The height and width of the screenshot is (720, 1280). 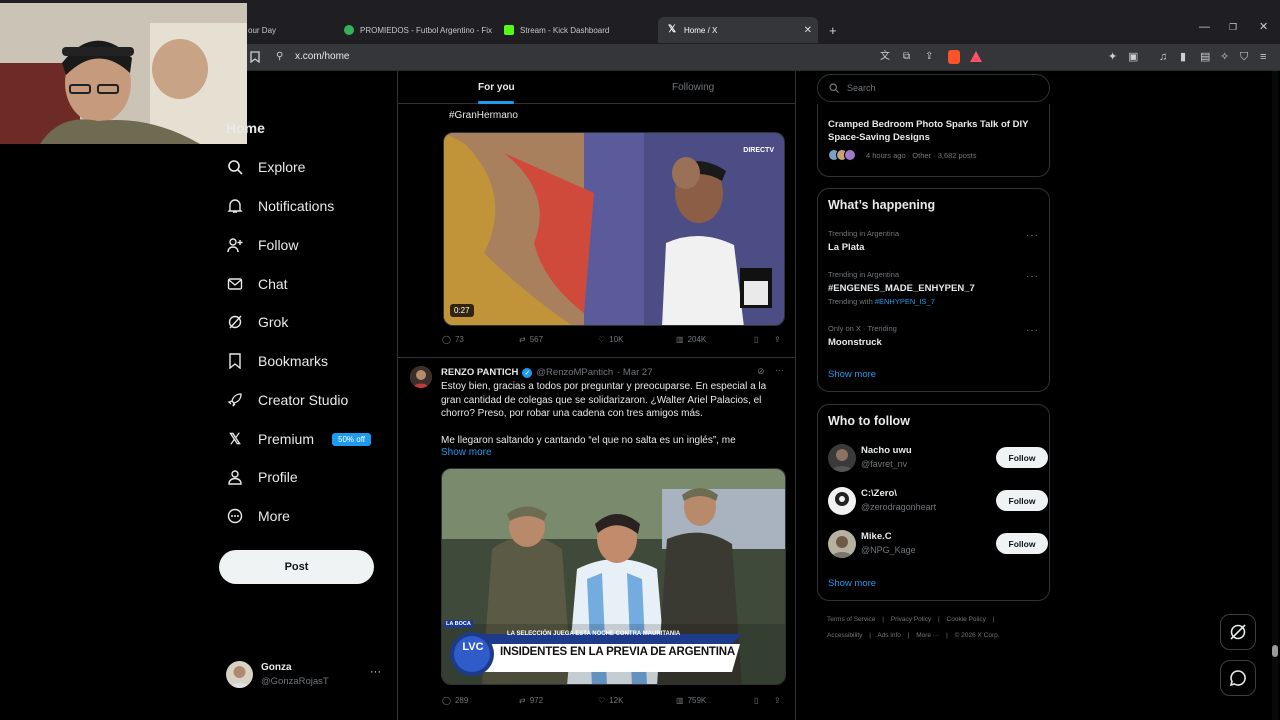 I want to click on trends-show-more-link: Show more, so click(x=852, y=374).